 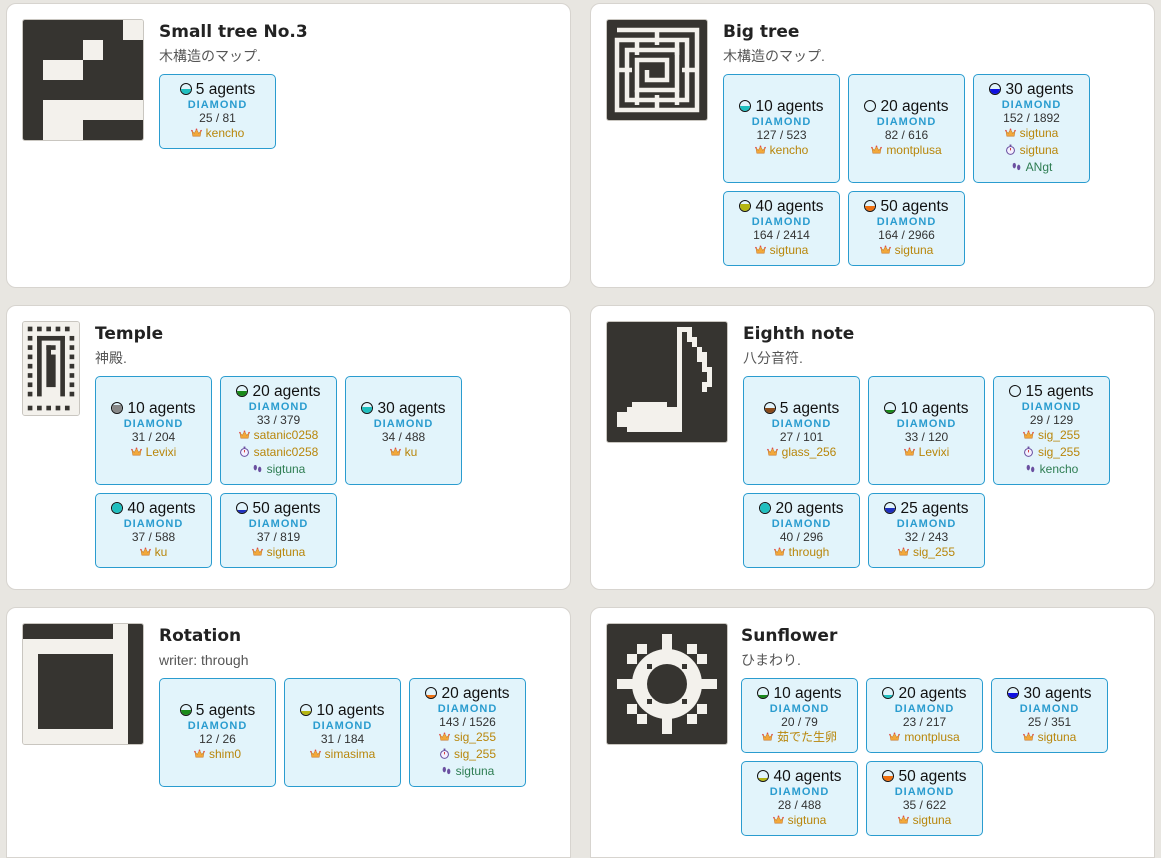 I want to click on record-box: 10 agents DIAMOND 31 / 184 simasima, so click(x=342, y=732).